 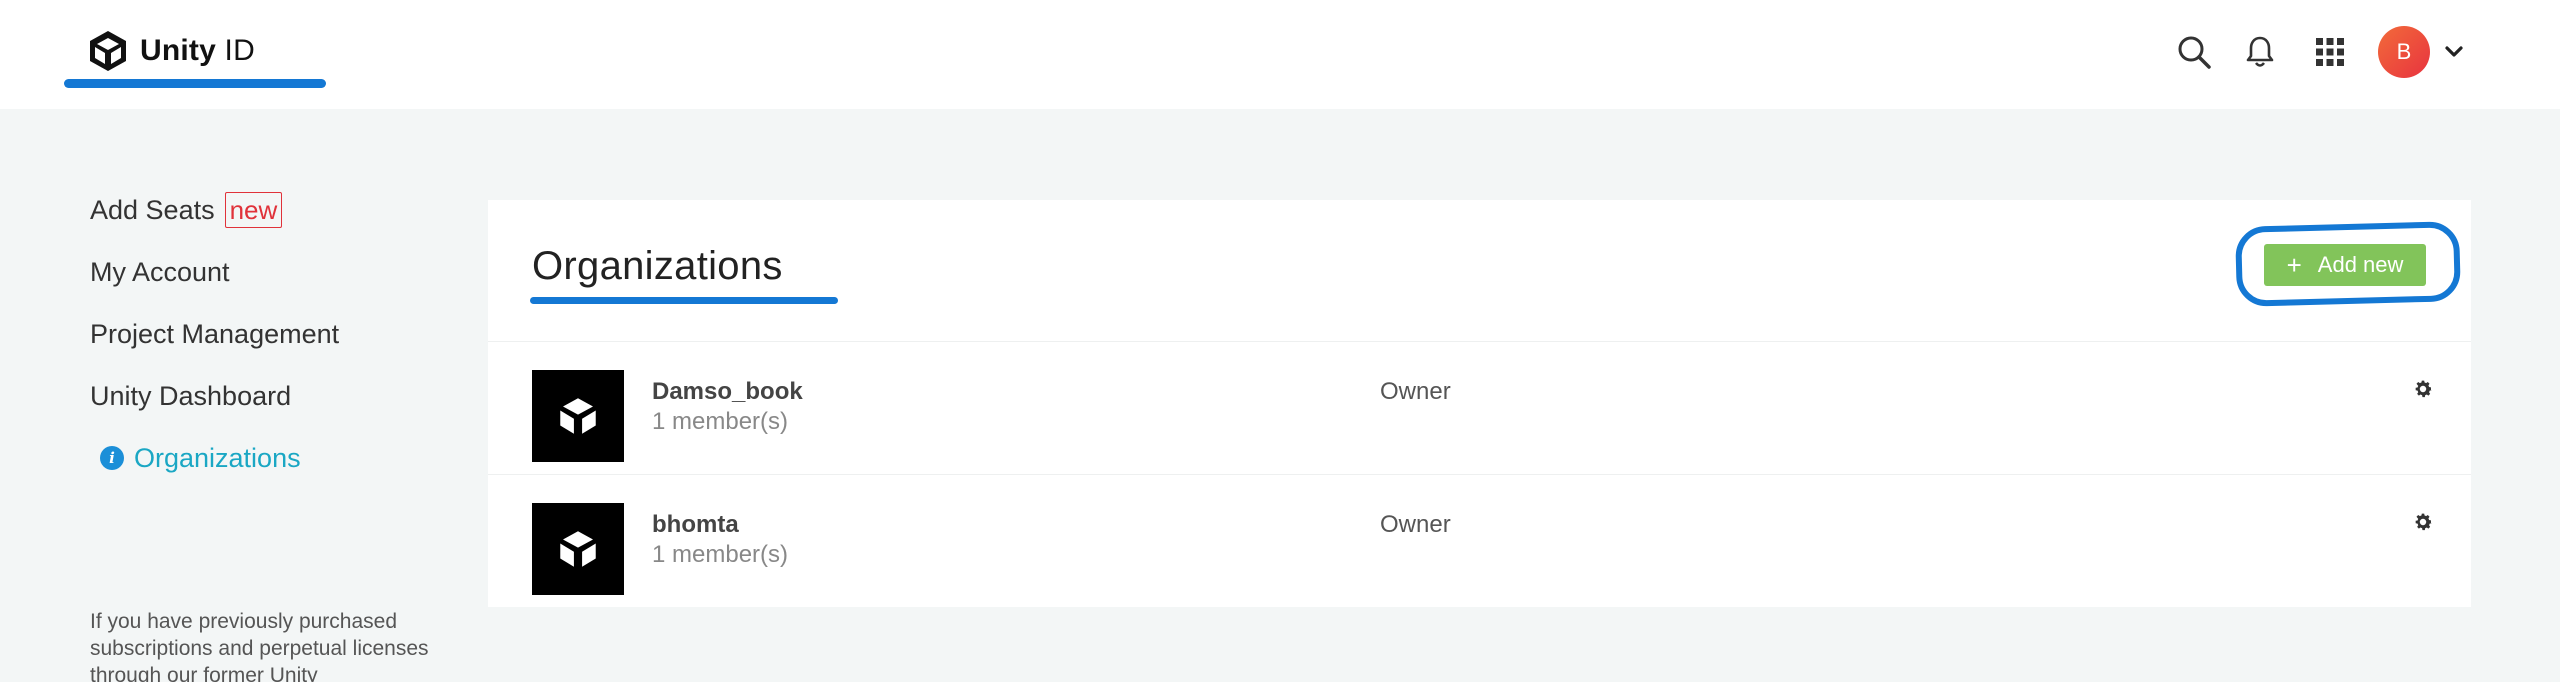 What do you see at coordinates (217, 457) in the screenshot?
I see `sidebar-item-label: Organizations` at bounding box center [217, 457].